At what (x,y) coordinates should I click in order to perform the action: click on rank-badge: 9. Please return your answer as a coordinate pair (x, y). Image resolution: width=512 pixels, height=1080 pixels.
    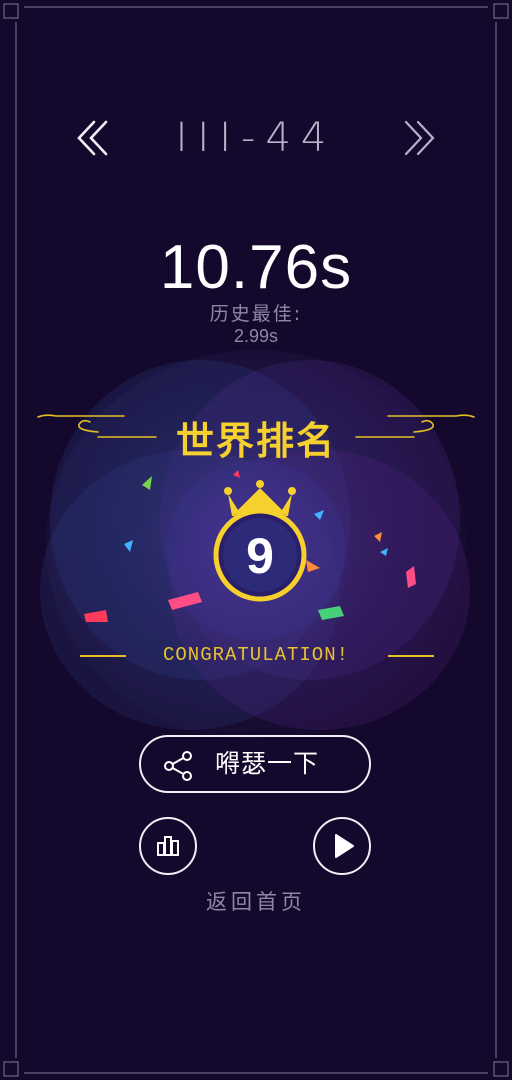
    Looking at the image, I should click on (260, 541).